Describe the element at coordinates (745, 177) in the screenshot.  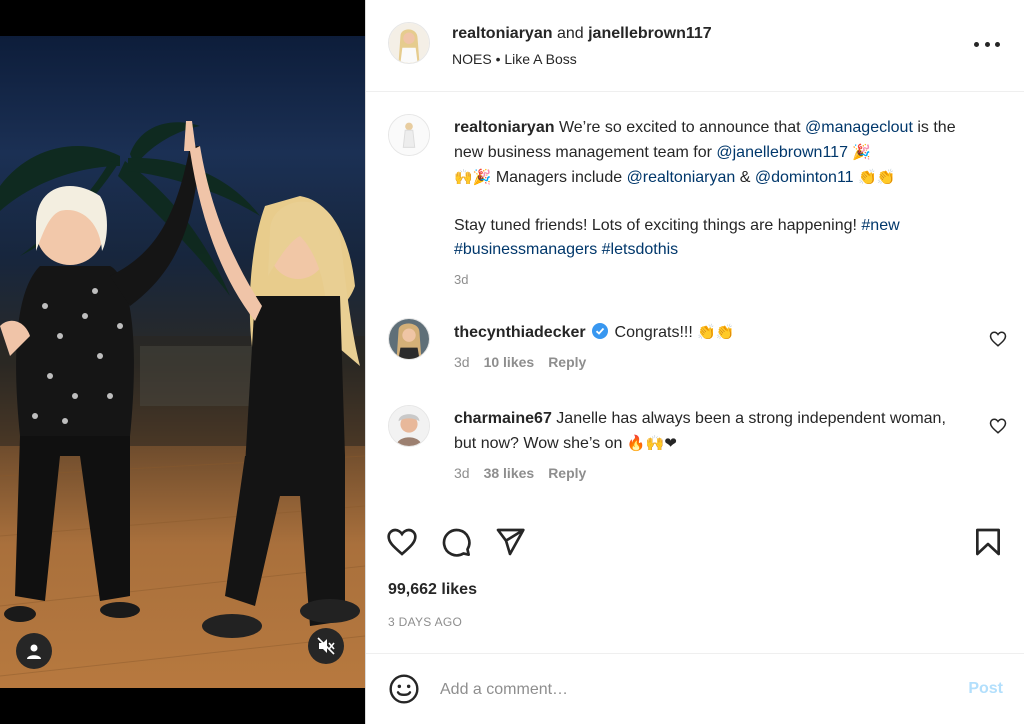
I see `caption-text: &` at that location.